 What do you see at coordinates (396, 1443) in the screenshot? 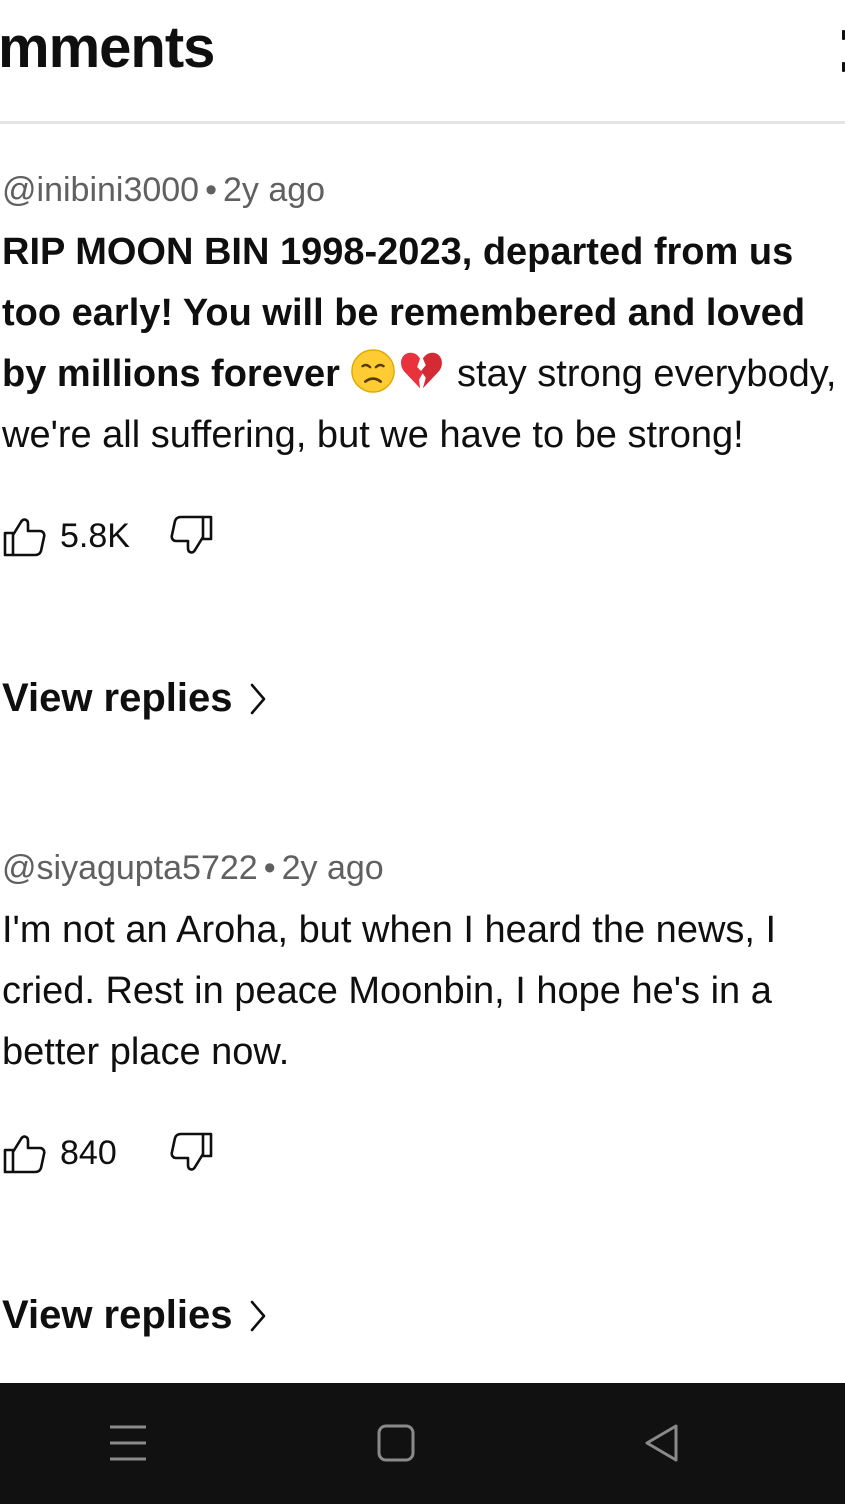
I see `home-square-icon` at bounding box center [396, 1443].